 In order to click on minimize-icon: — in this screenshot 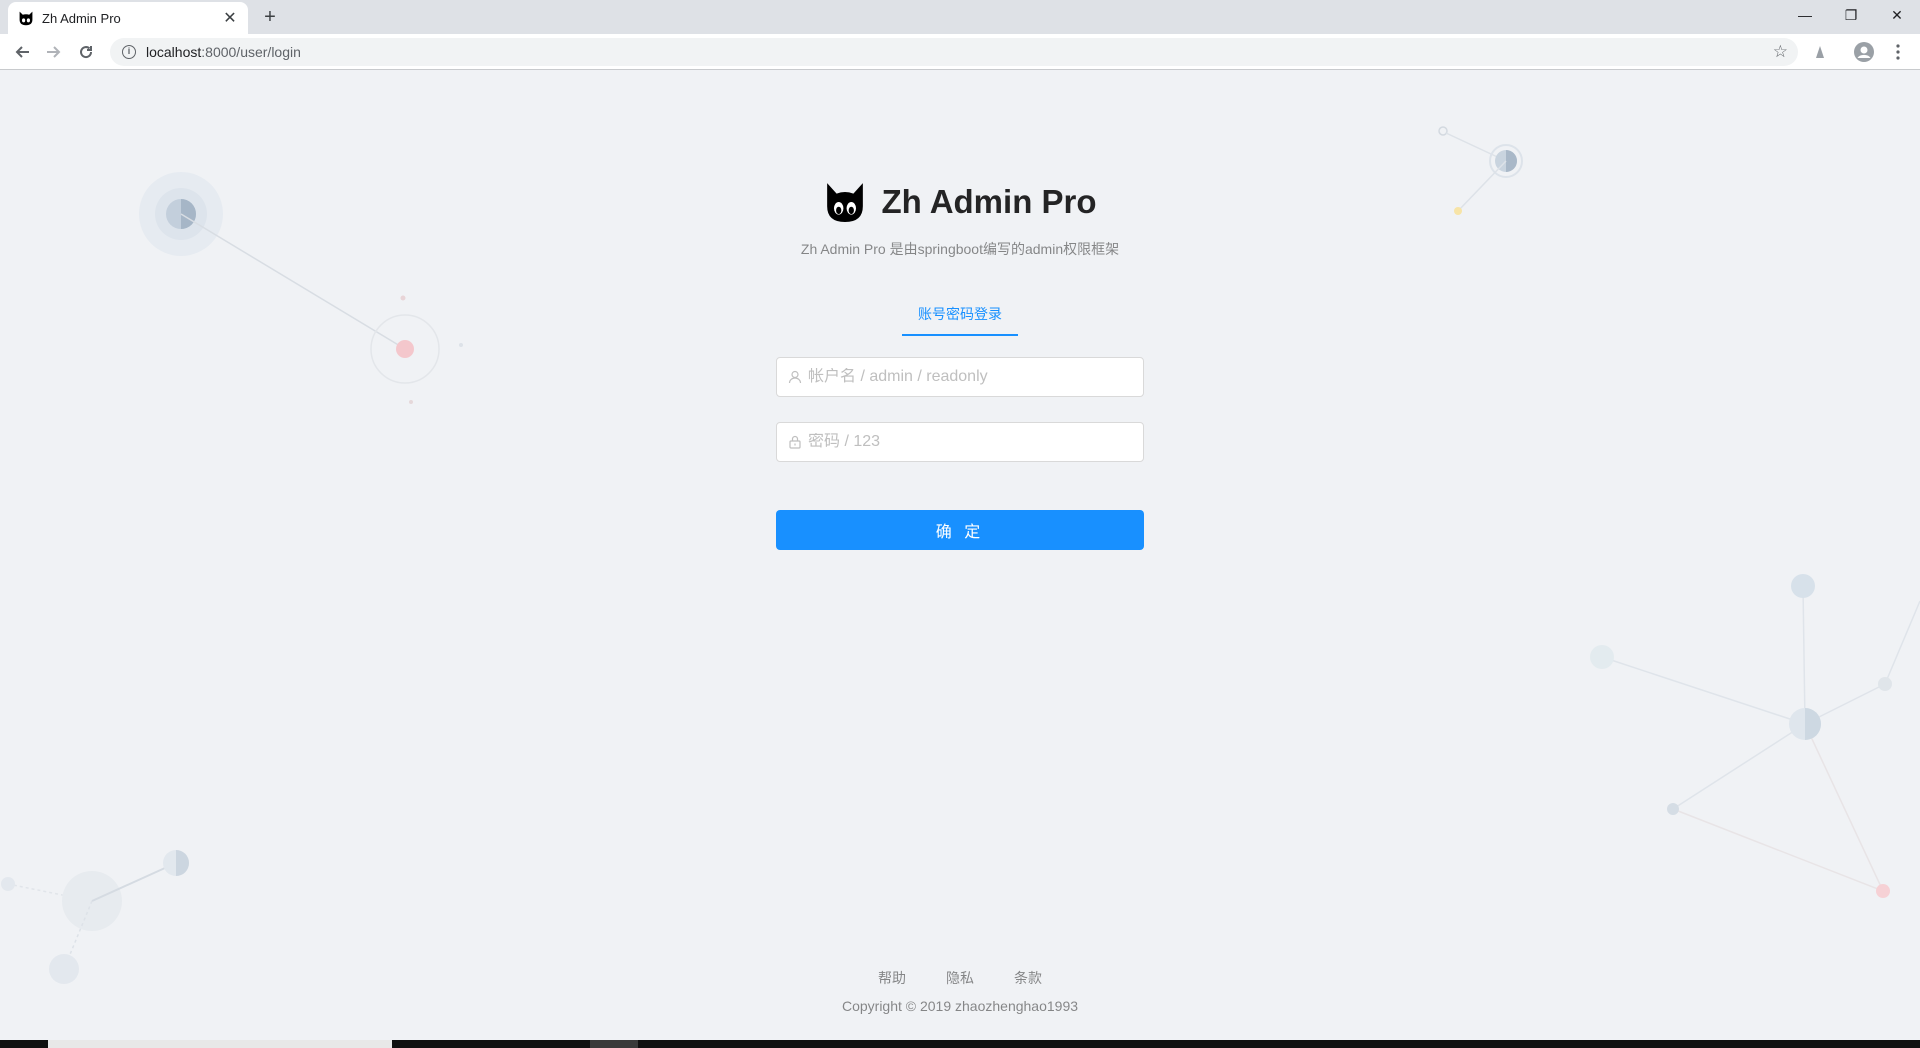, I will do `click(1805, 15)`.